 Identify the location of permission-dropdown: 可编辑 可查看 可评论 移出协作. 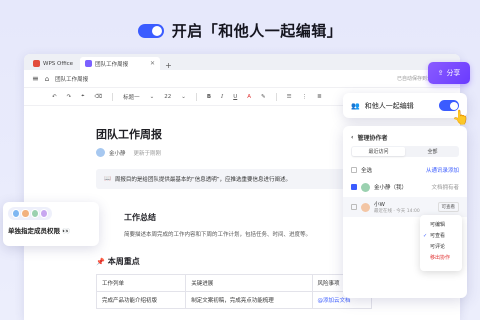
(441, 243).